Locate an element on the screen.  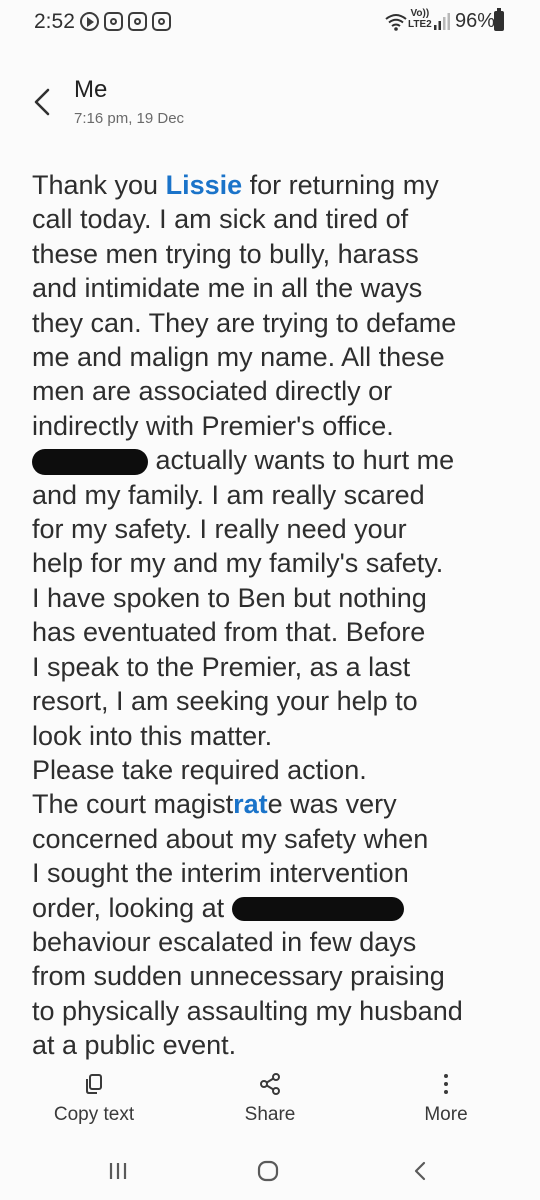
message-line: from sudden unnecessary praising is located at coordinates (238, 976).